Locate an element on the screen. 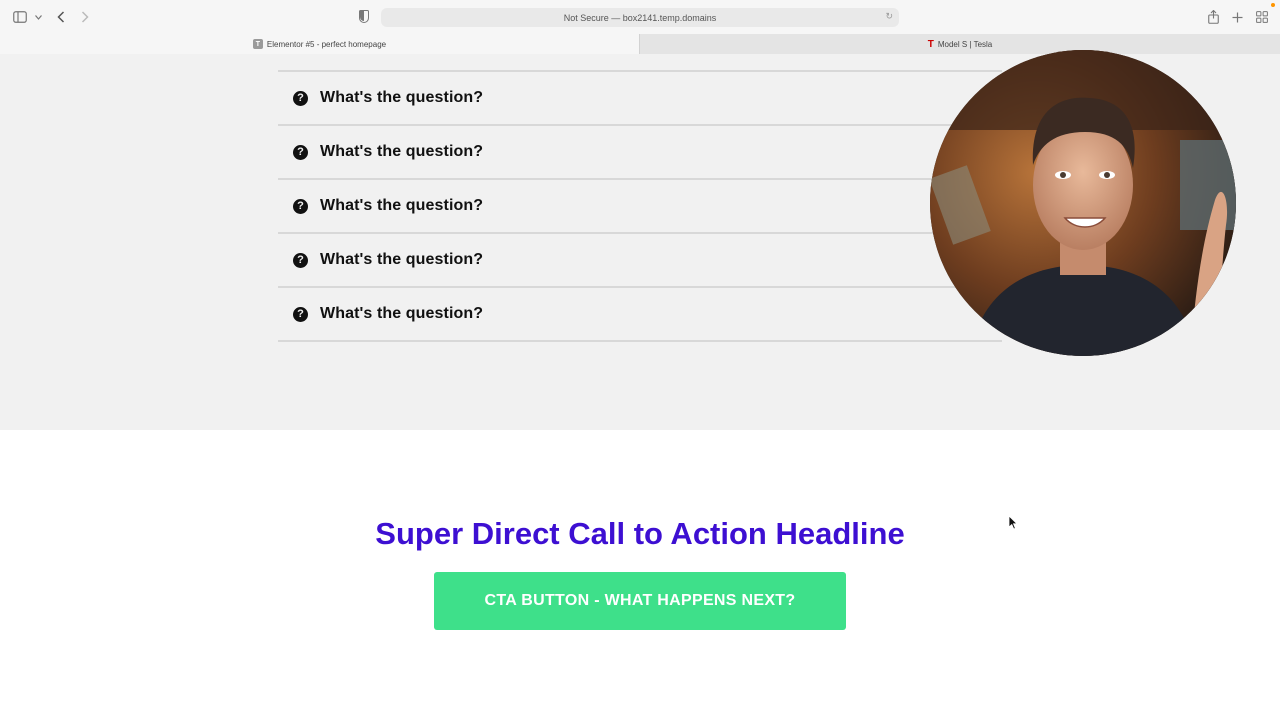 The width and height of the screenshot is (1280, 720). new-tab-icon is located at coordinates (1237, 17).